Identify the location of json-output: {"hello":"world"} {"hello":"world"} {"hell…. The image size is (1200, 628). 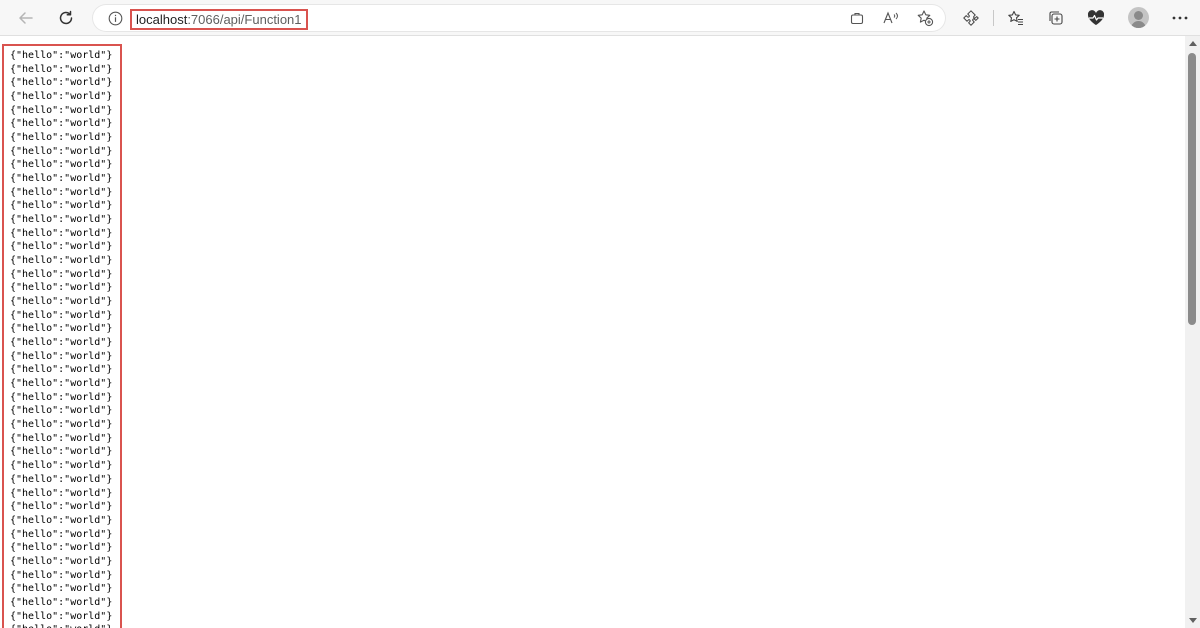
(61, 338).